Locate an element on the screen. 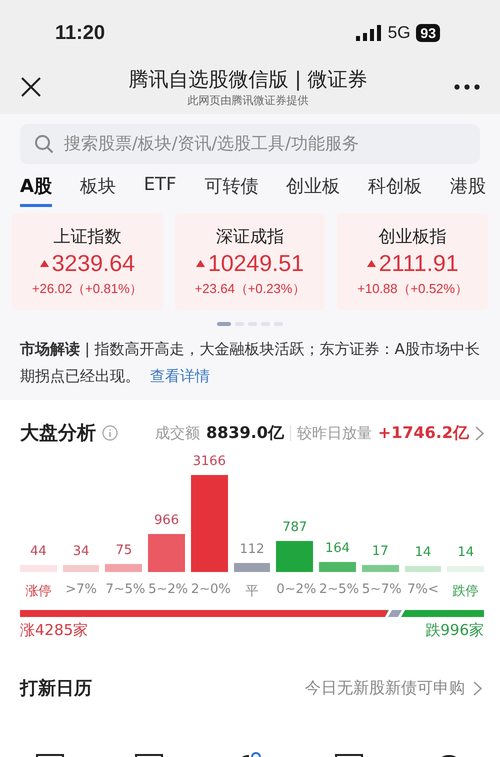 The height and width of the screenshot is (757, 500). index-name: 创业板指 is located at coordinates (412, 237).